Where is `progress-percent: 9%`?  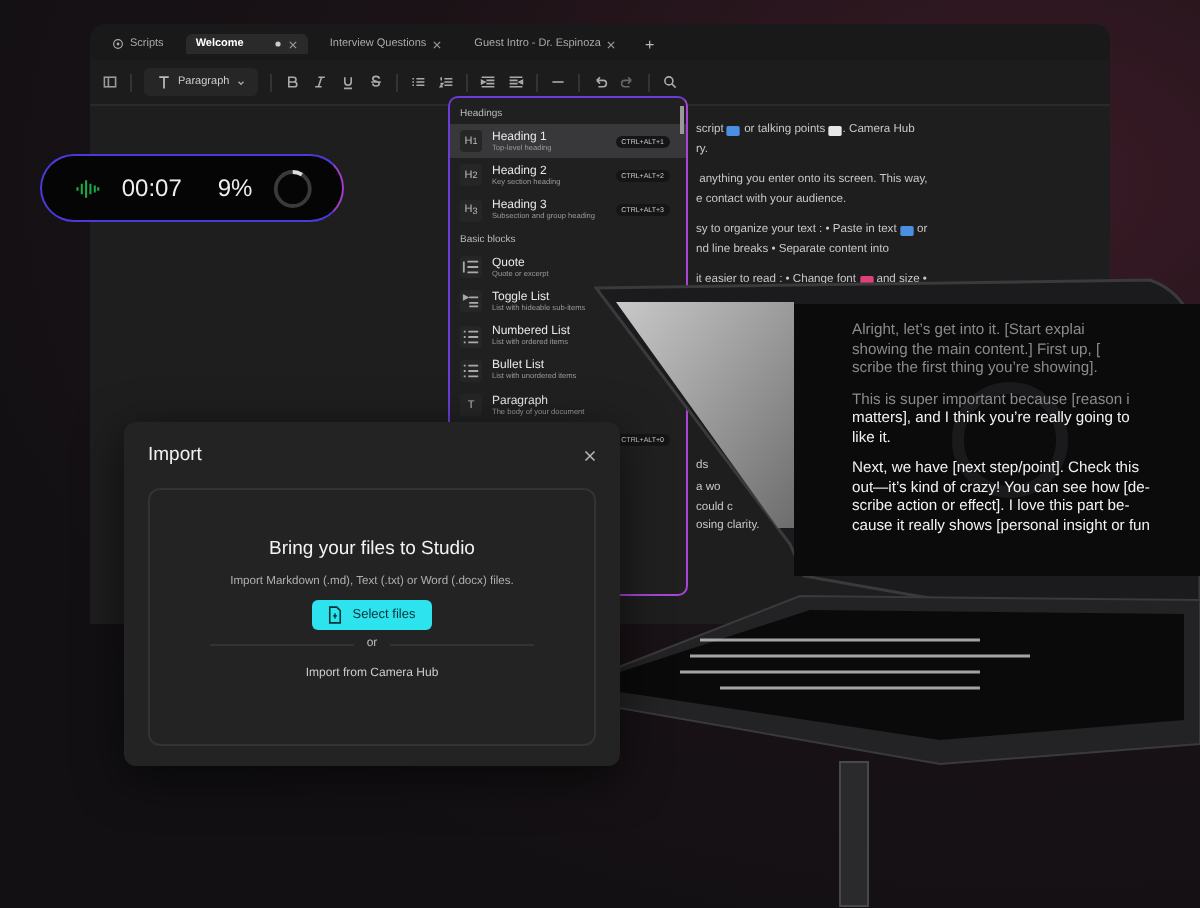 progress-percent: 9% is located at coordinates (235, 188).